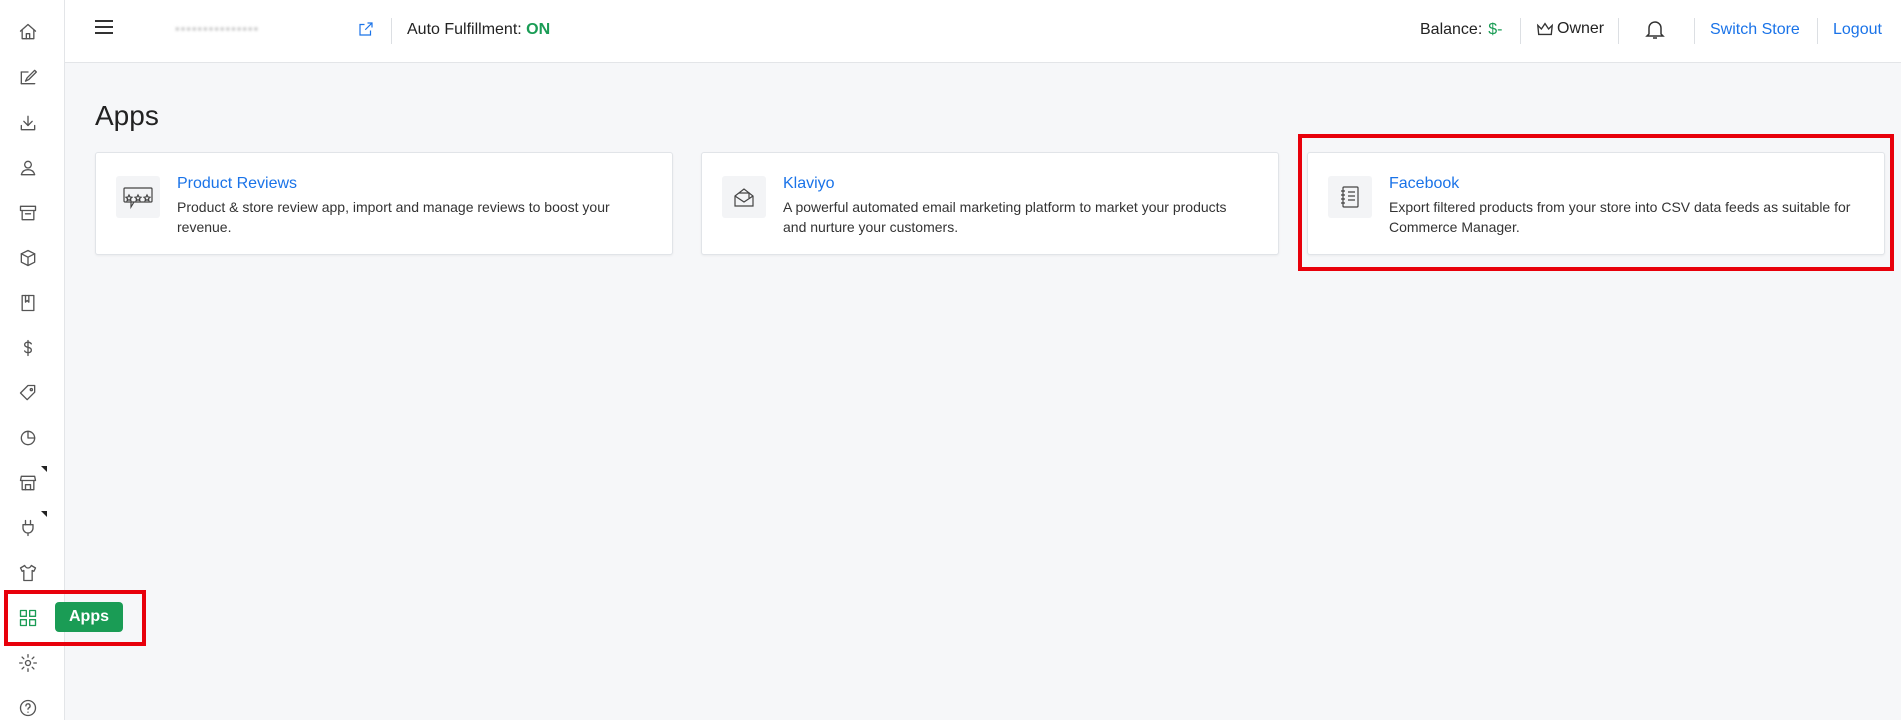 The image size is (1901, 720). Describe the element at coordinates (28, 663) in the screenshot. I see `gear-icon` at that location.